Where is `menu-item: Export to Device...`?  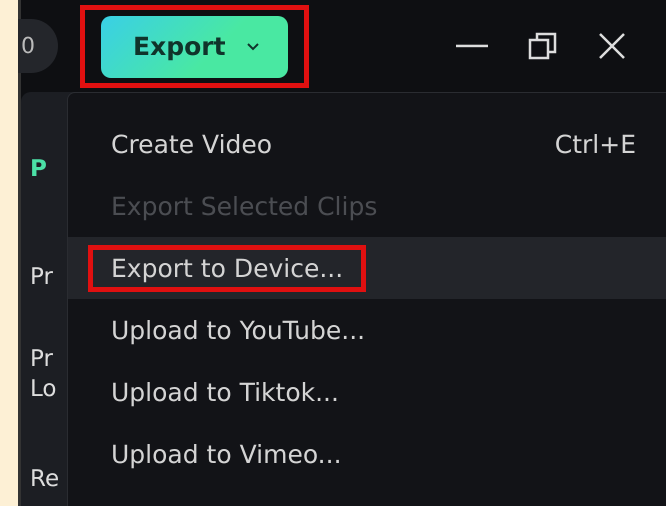 menu-item: Export to Device... is located at coordinates (227, 268).